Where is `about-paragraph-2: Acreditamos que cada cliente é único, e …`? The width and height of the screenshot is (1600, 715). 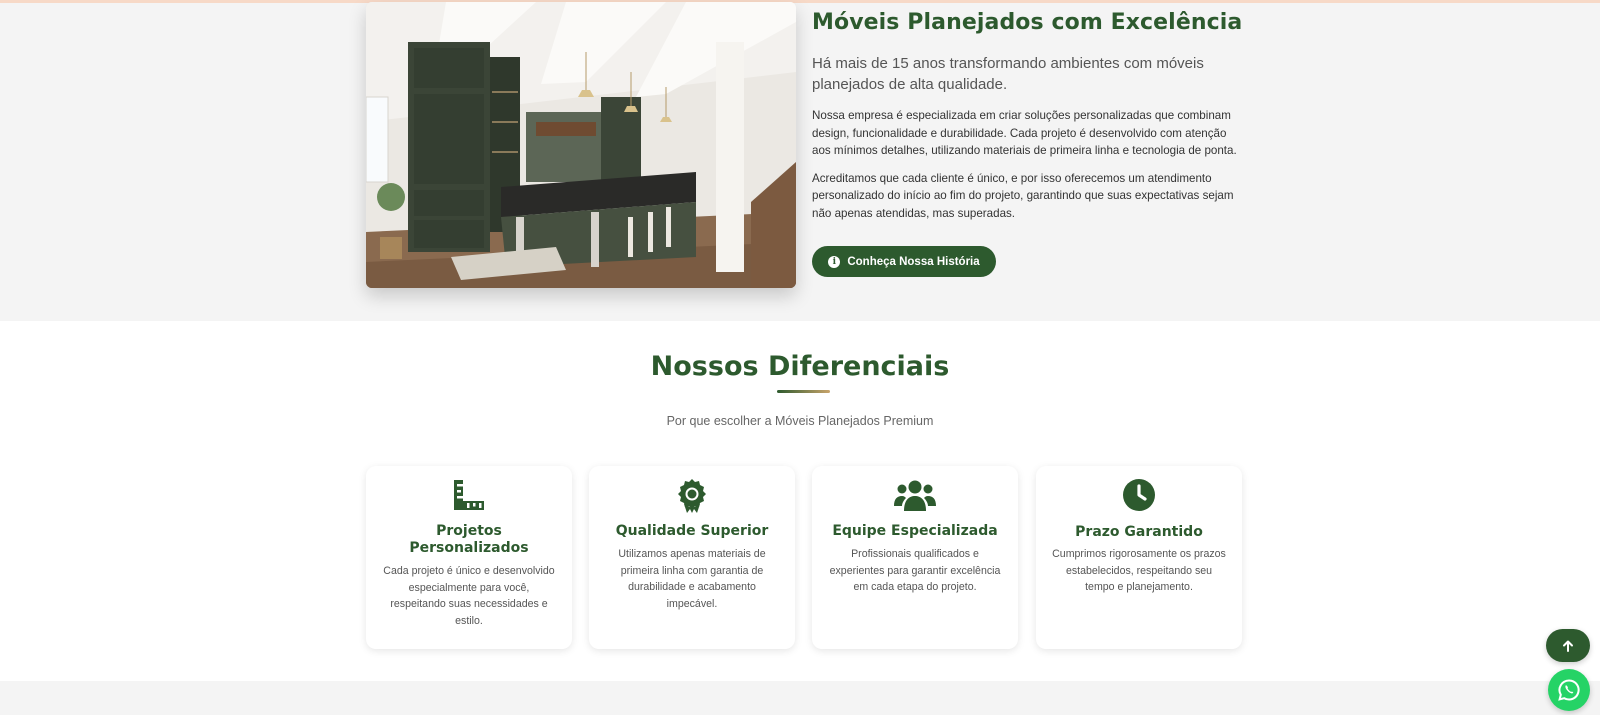 about-paragraph-2: Acreditamos que cada cliente é único, e … is located at coordinates (1023, 195).